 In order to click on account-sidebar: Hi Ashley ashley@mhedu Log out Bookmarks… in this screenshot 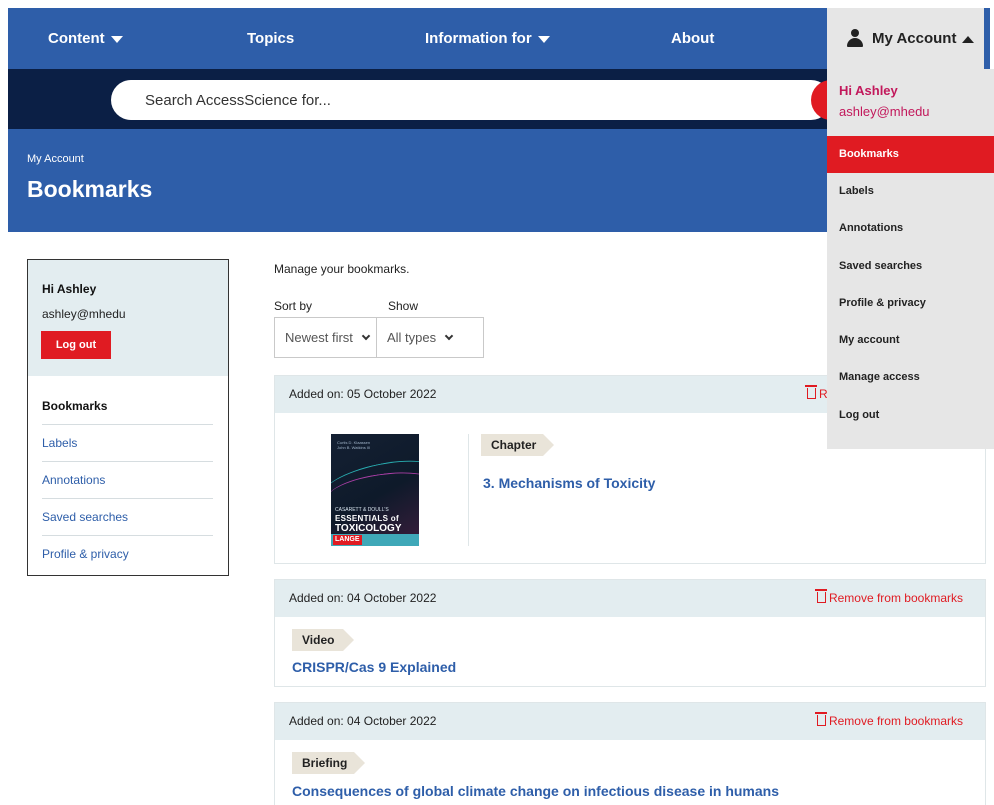, I will do `click(128, 417)`.